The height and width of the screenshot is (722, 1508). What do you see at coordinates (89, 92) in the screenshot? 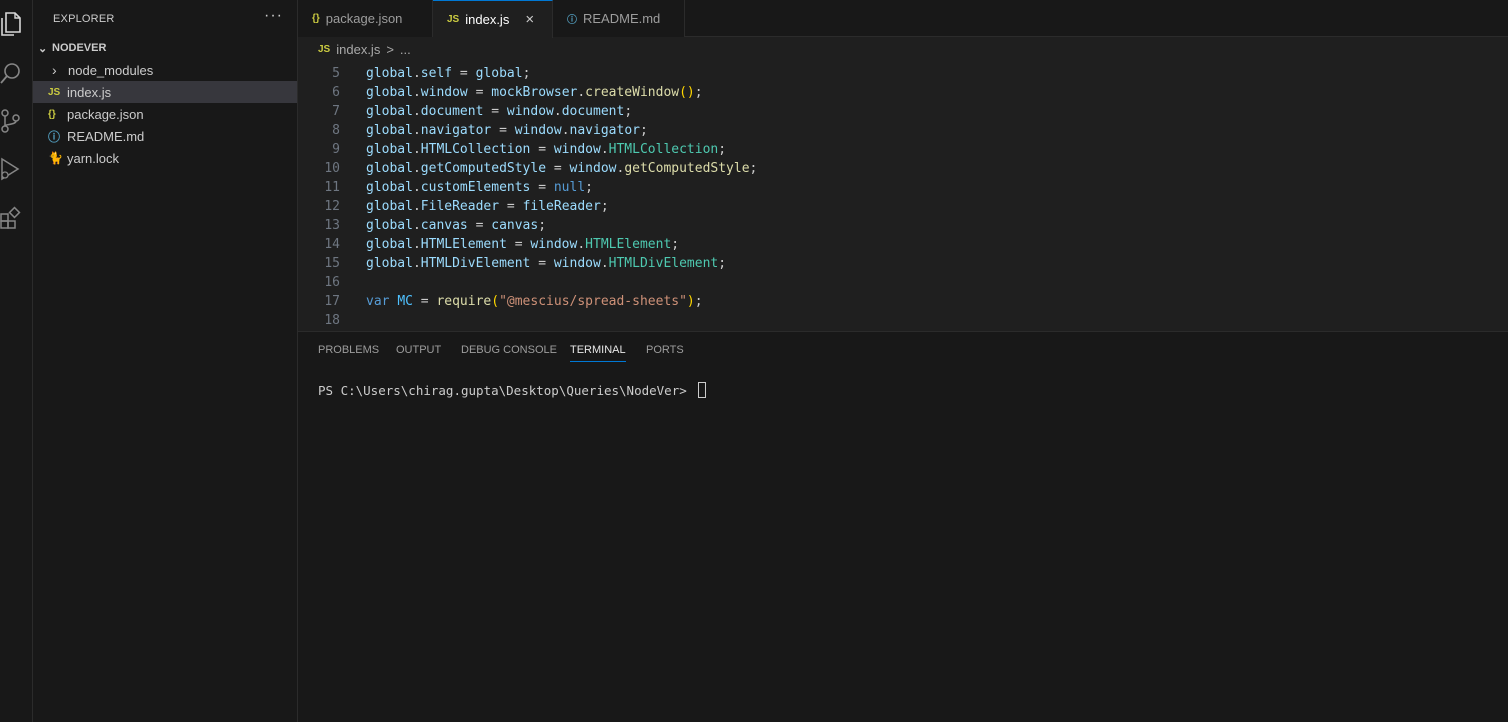
I see `tree-item-label: index.js` at bounding box center [89, 92].